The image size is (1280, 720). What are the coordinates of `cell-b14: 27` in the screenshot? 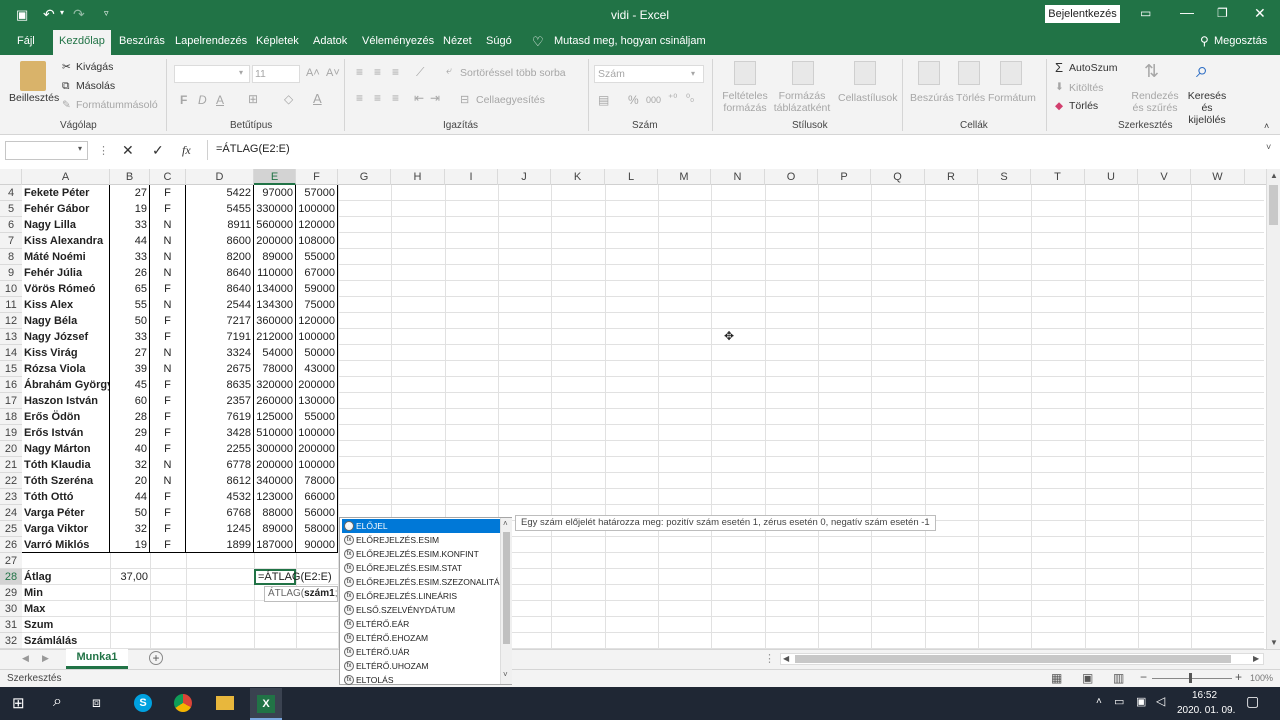 It's located at (130, 353).